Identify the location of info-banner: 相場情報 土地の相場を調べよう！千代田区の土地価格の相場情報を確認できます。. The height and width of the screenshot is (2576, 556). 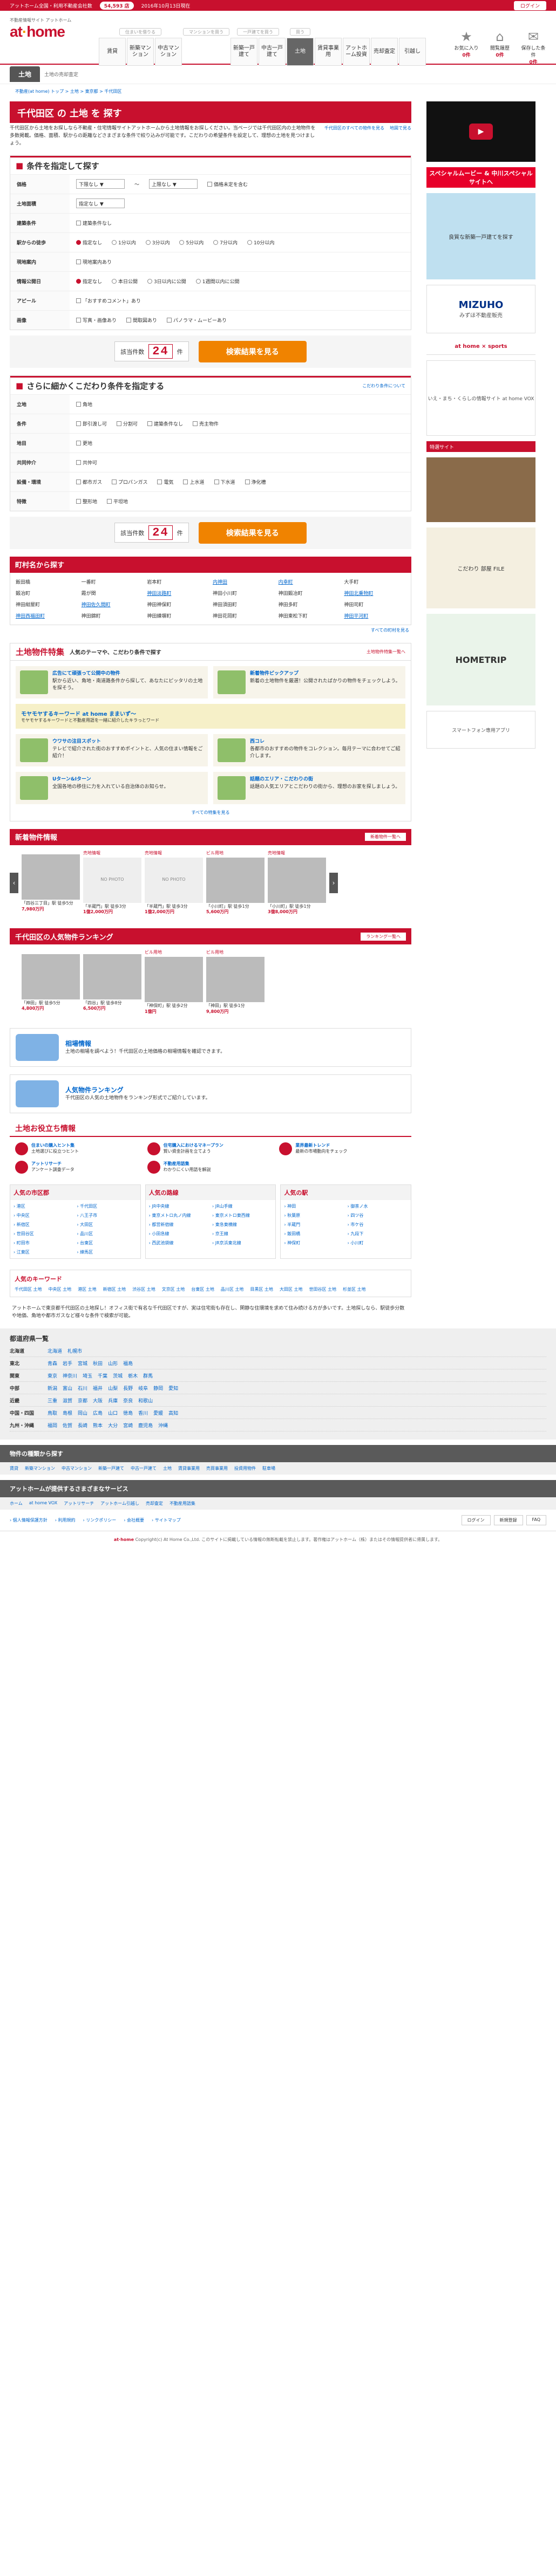
(210, 1047).